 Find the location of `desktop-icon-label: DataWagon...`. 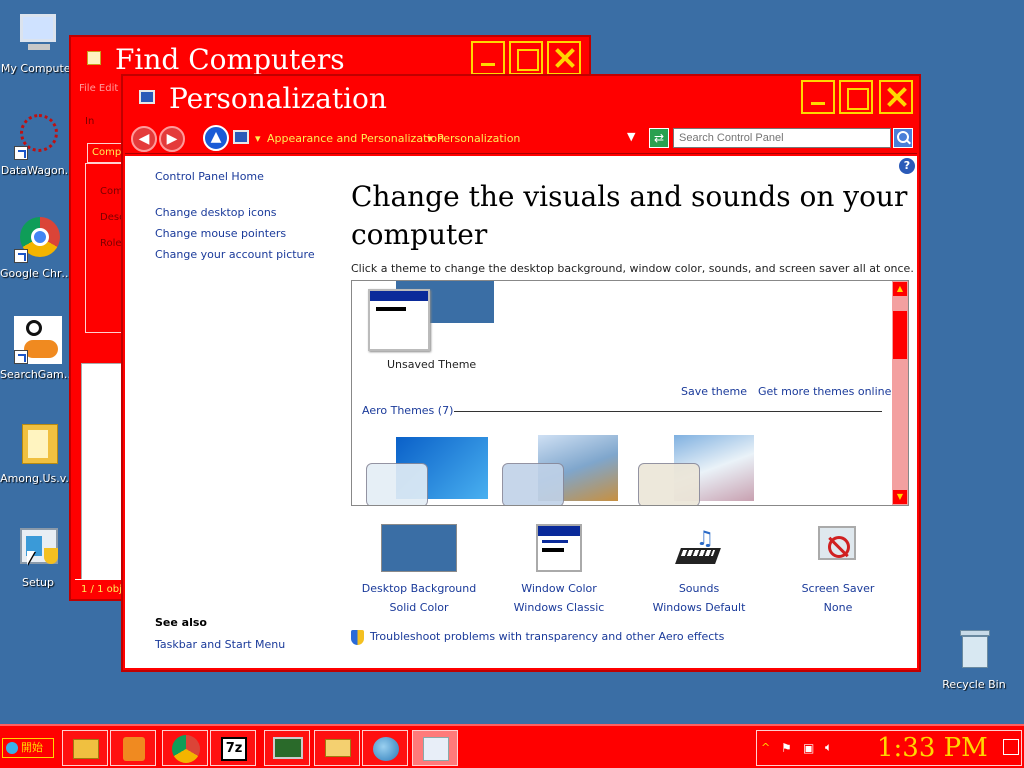

desktop-icon-label: DataWagon... is located at coordinates (38, 170).